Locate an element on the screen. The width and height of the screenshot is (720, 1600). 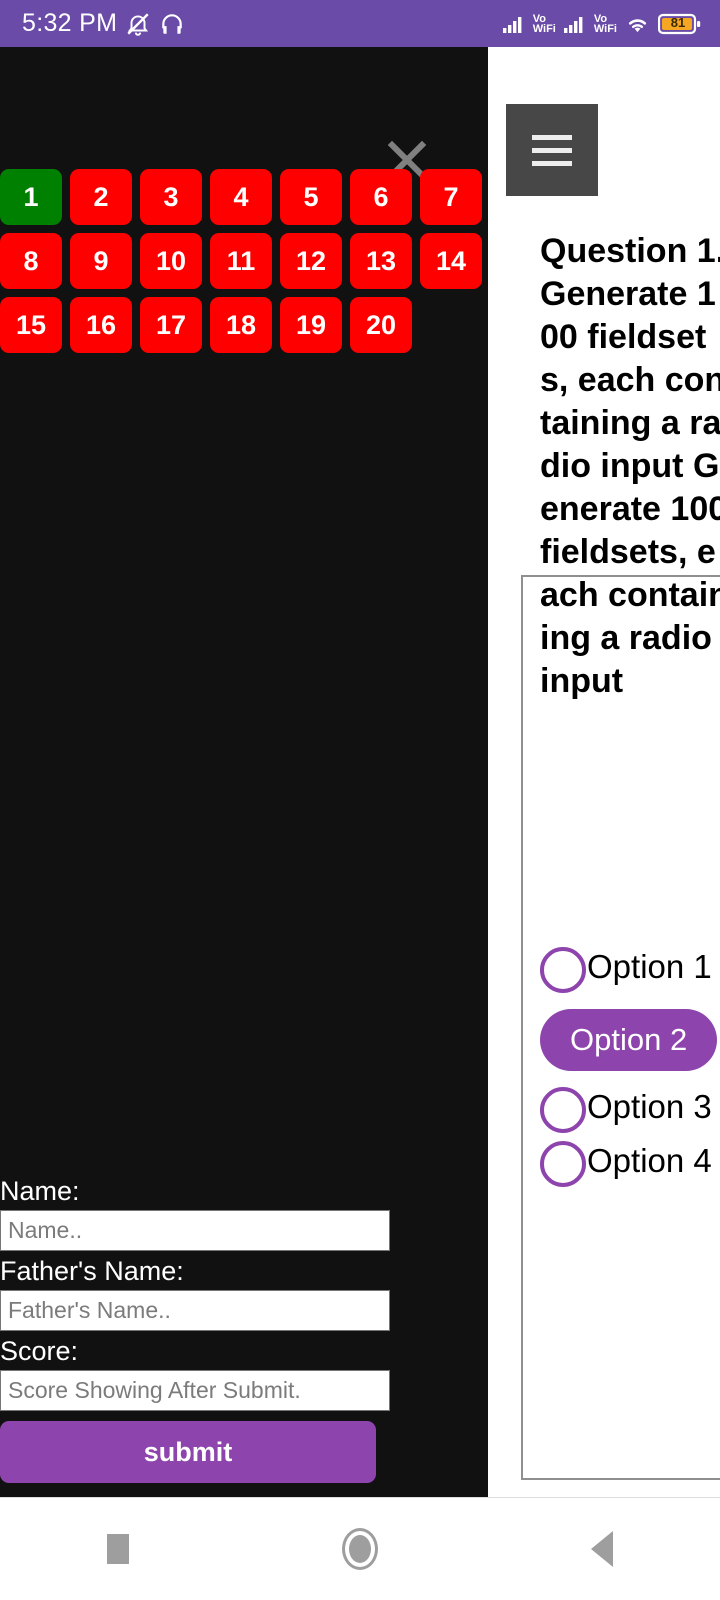
student-form: Name: Father's Name: Score: submit is located at coordinates (196, 1327).